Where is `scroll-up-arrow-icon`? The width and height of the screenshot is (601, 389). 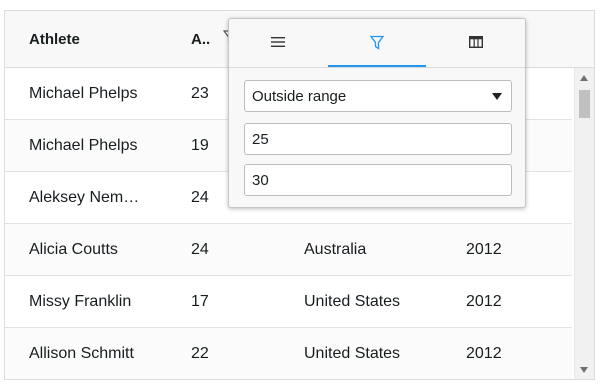
scroll-up-arrow-icon is located at coordinates (584, 78).